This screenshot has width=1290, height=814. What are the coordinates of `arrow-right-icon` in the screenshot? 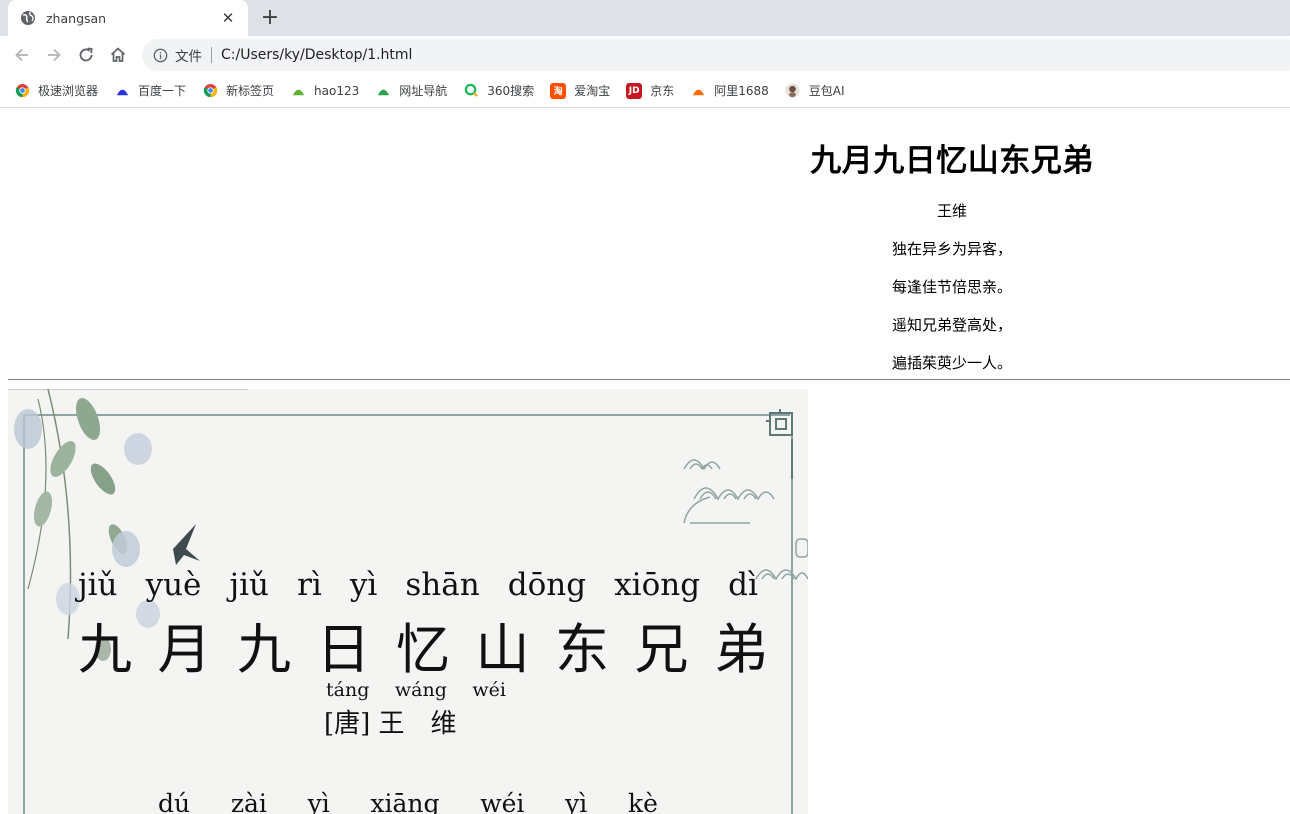 It's located at (54, 55).